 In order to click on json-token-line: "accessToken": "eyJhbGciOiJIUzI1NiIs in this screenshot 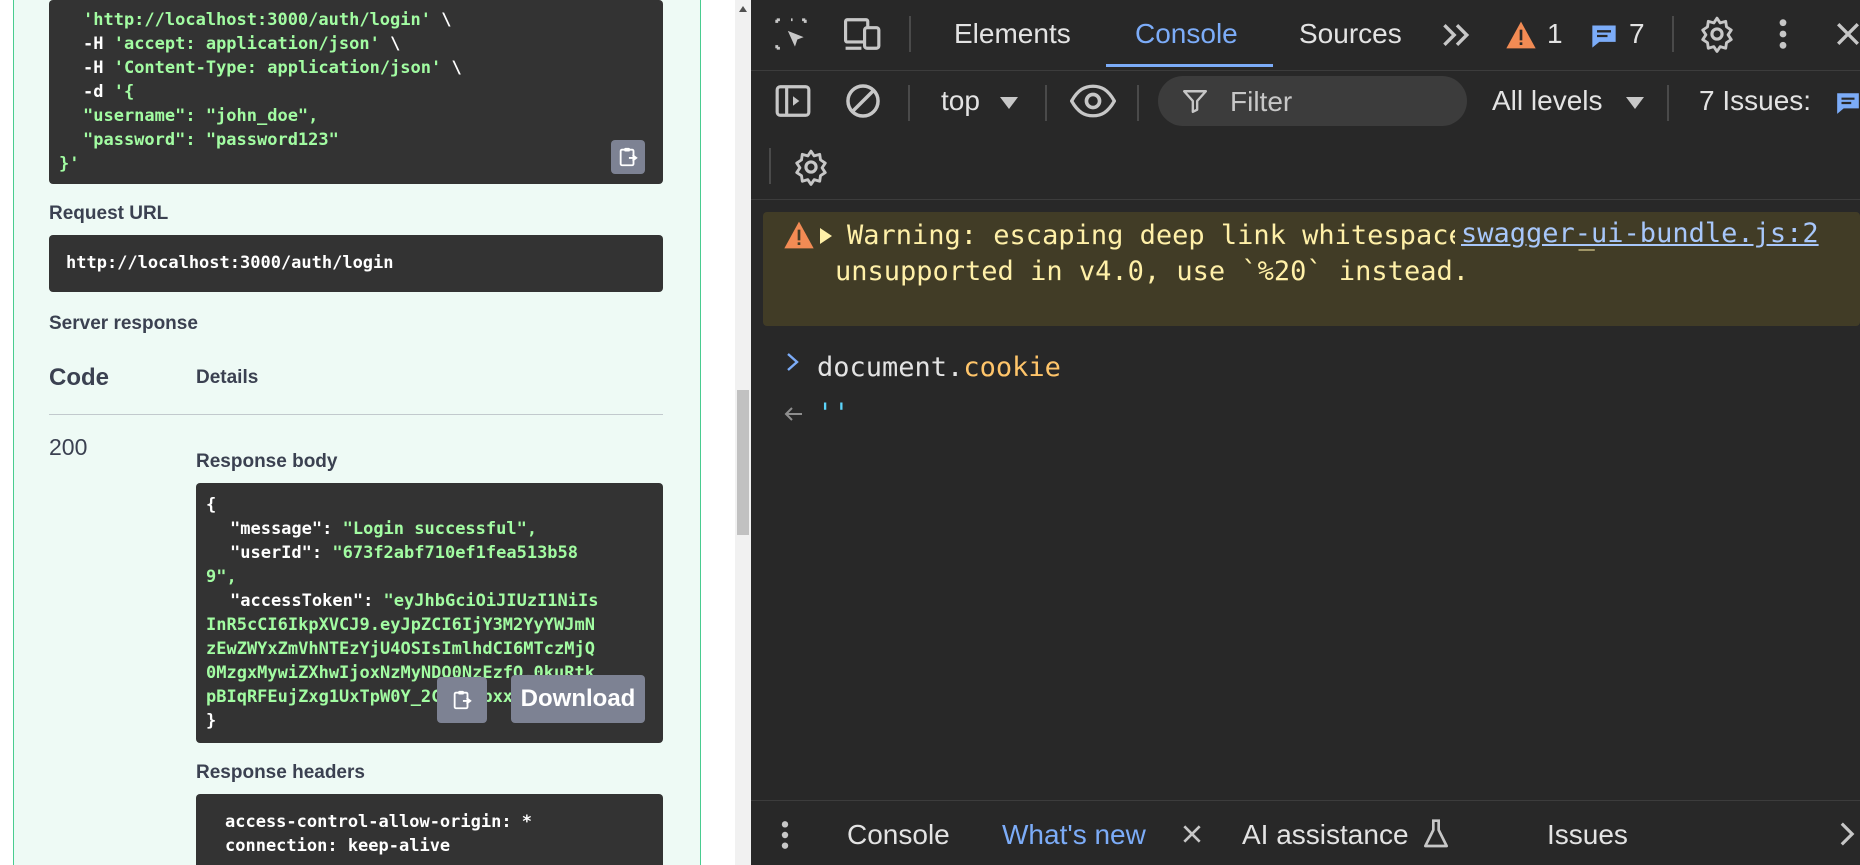, I will do `click(414, 601)`.